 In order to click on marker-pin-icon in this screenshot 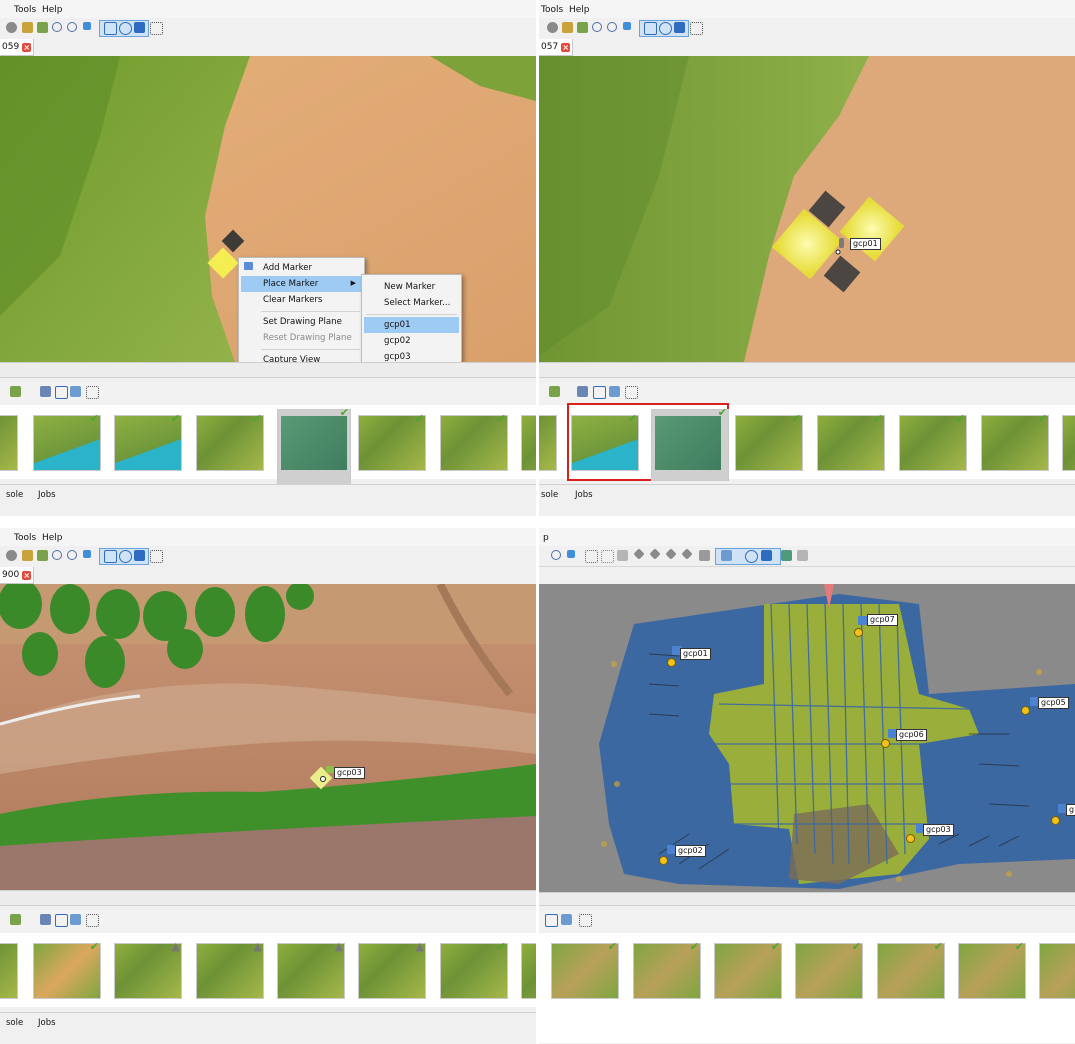, I will do `click(841, 243)`.